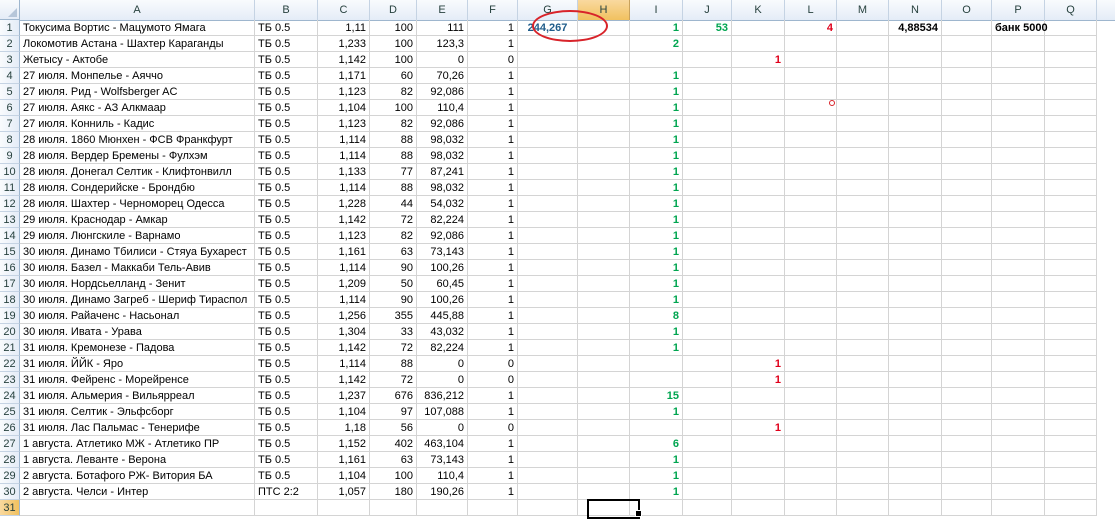  Describe the element at coordinates (967, 252) in the screenshot. I see `cell-o15` at that location.